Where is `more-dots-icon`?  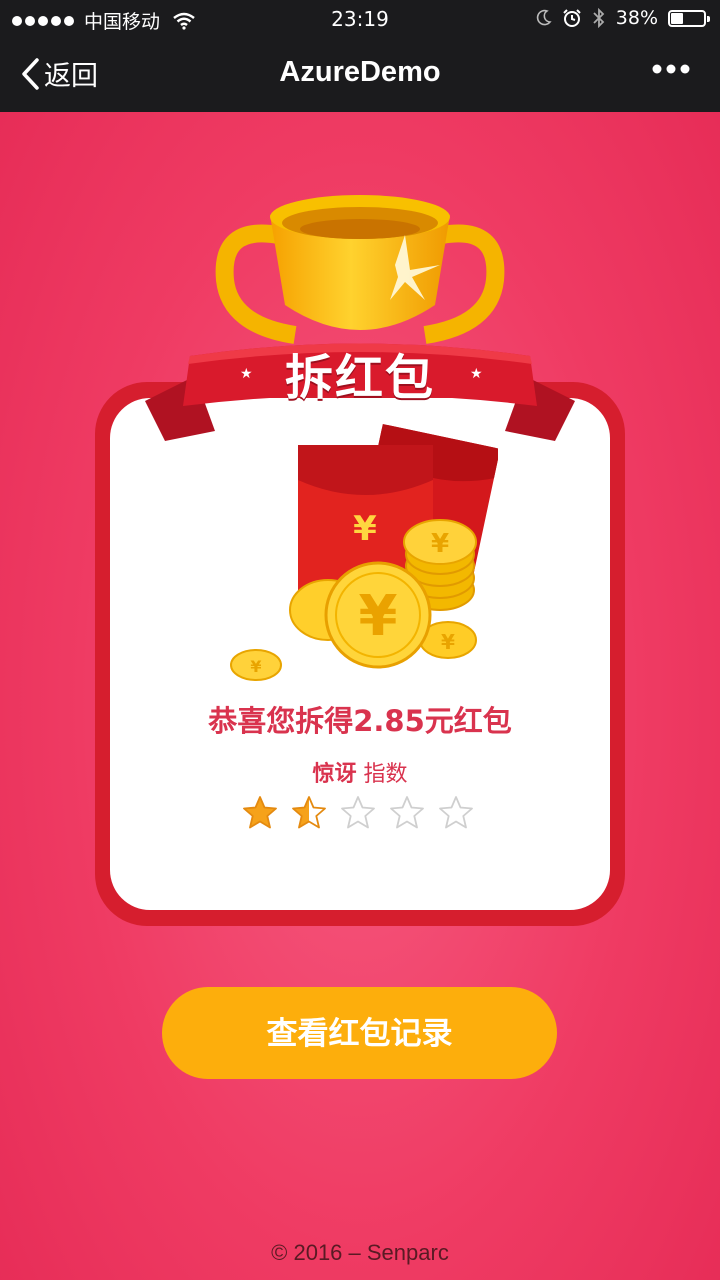 more-dots-icon is located at coordinates (671, 69).